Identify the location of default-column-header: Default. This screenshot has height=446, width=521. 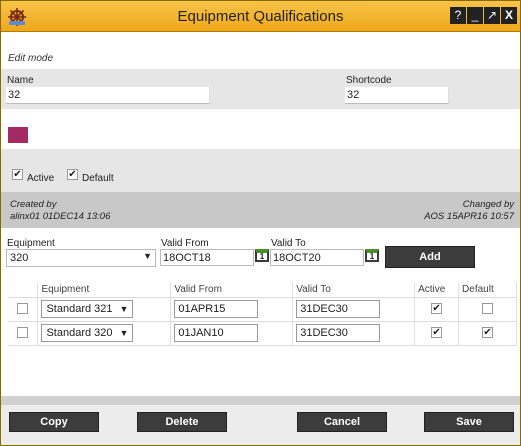
(487, 290).